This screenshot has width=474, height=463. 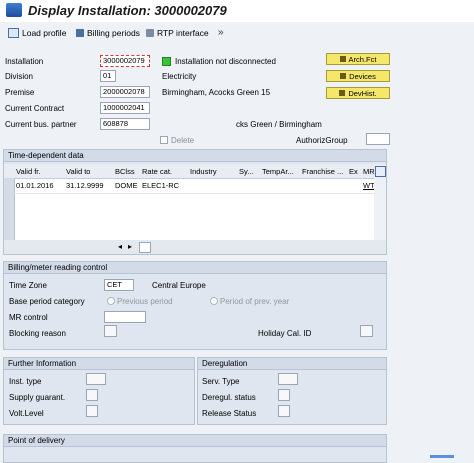 I want to click on holiday-cal-field, so click(x=366, y=331).